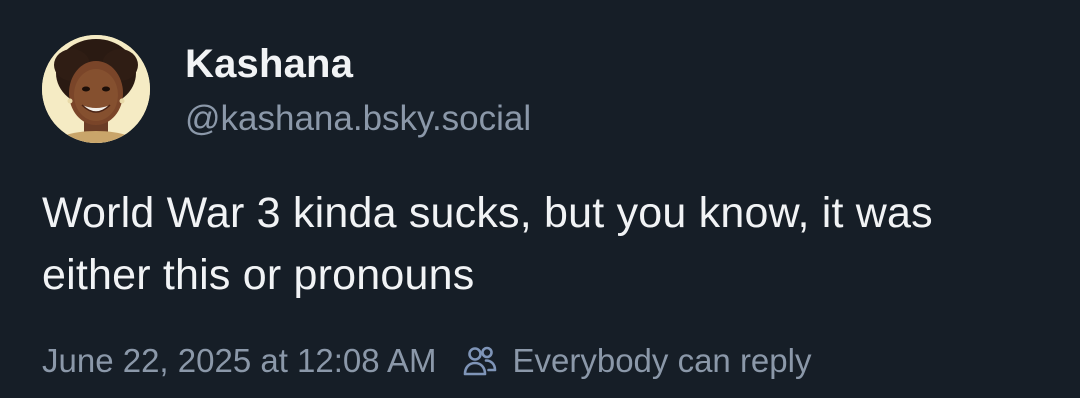  What do you see at coordinates (358, 64) in the screenshot?
I see `author-display-name: Kashana` at bounding box center [358, 64].